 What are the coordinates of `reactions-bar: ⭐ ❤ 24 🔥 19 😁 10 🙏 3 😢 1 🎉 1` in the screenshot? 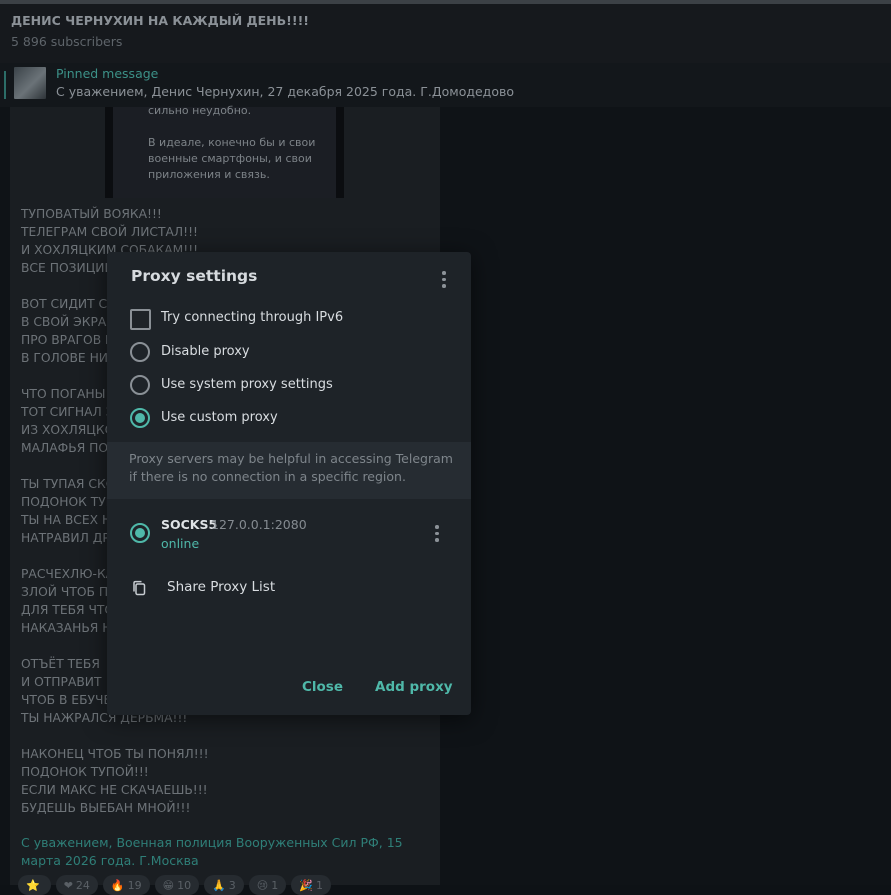 It's located at (228, 885).